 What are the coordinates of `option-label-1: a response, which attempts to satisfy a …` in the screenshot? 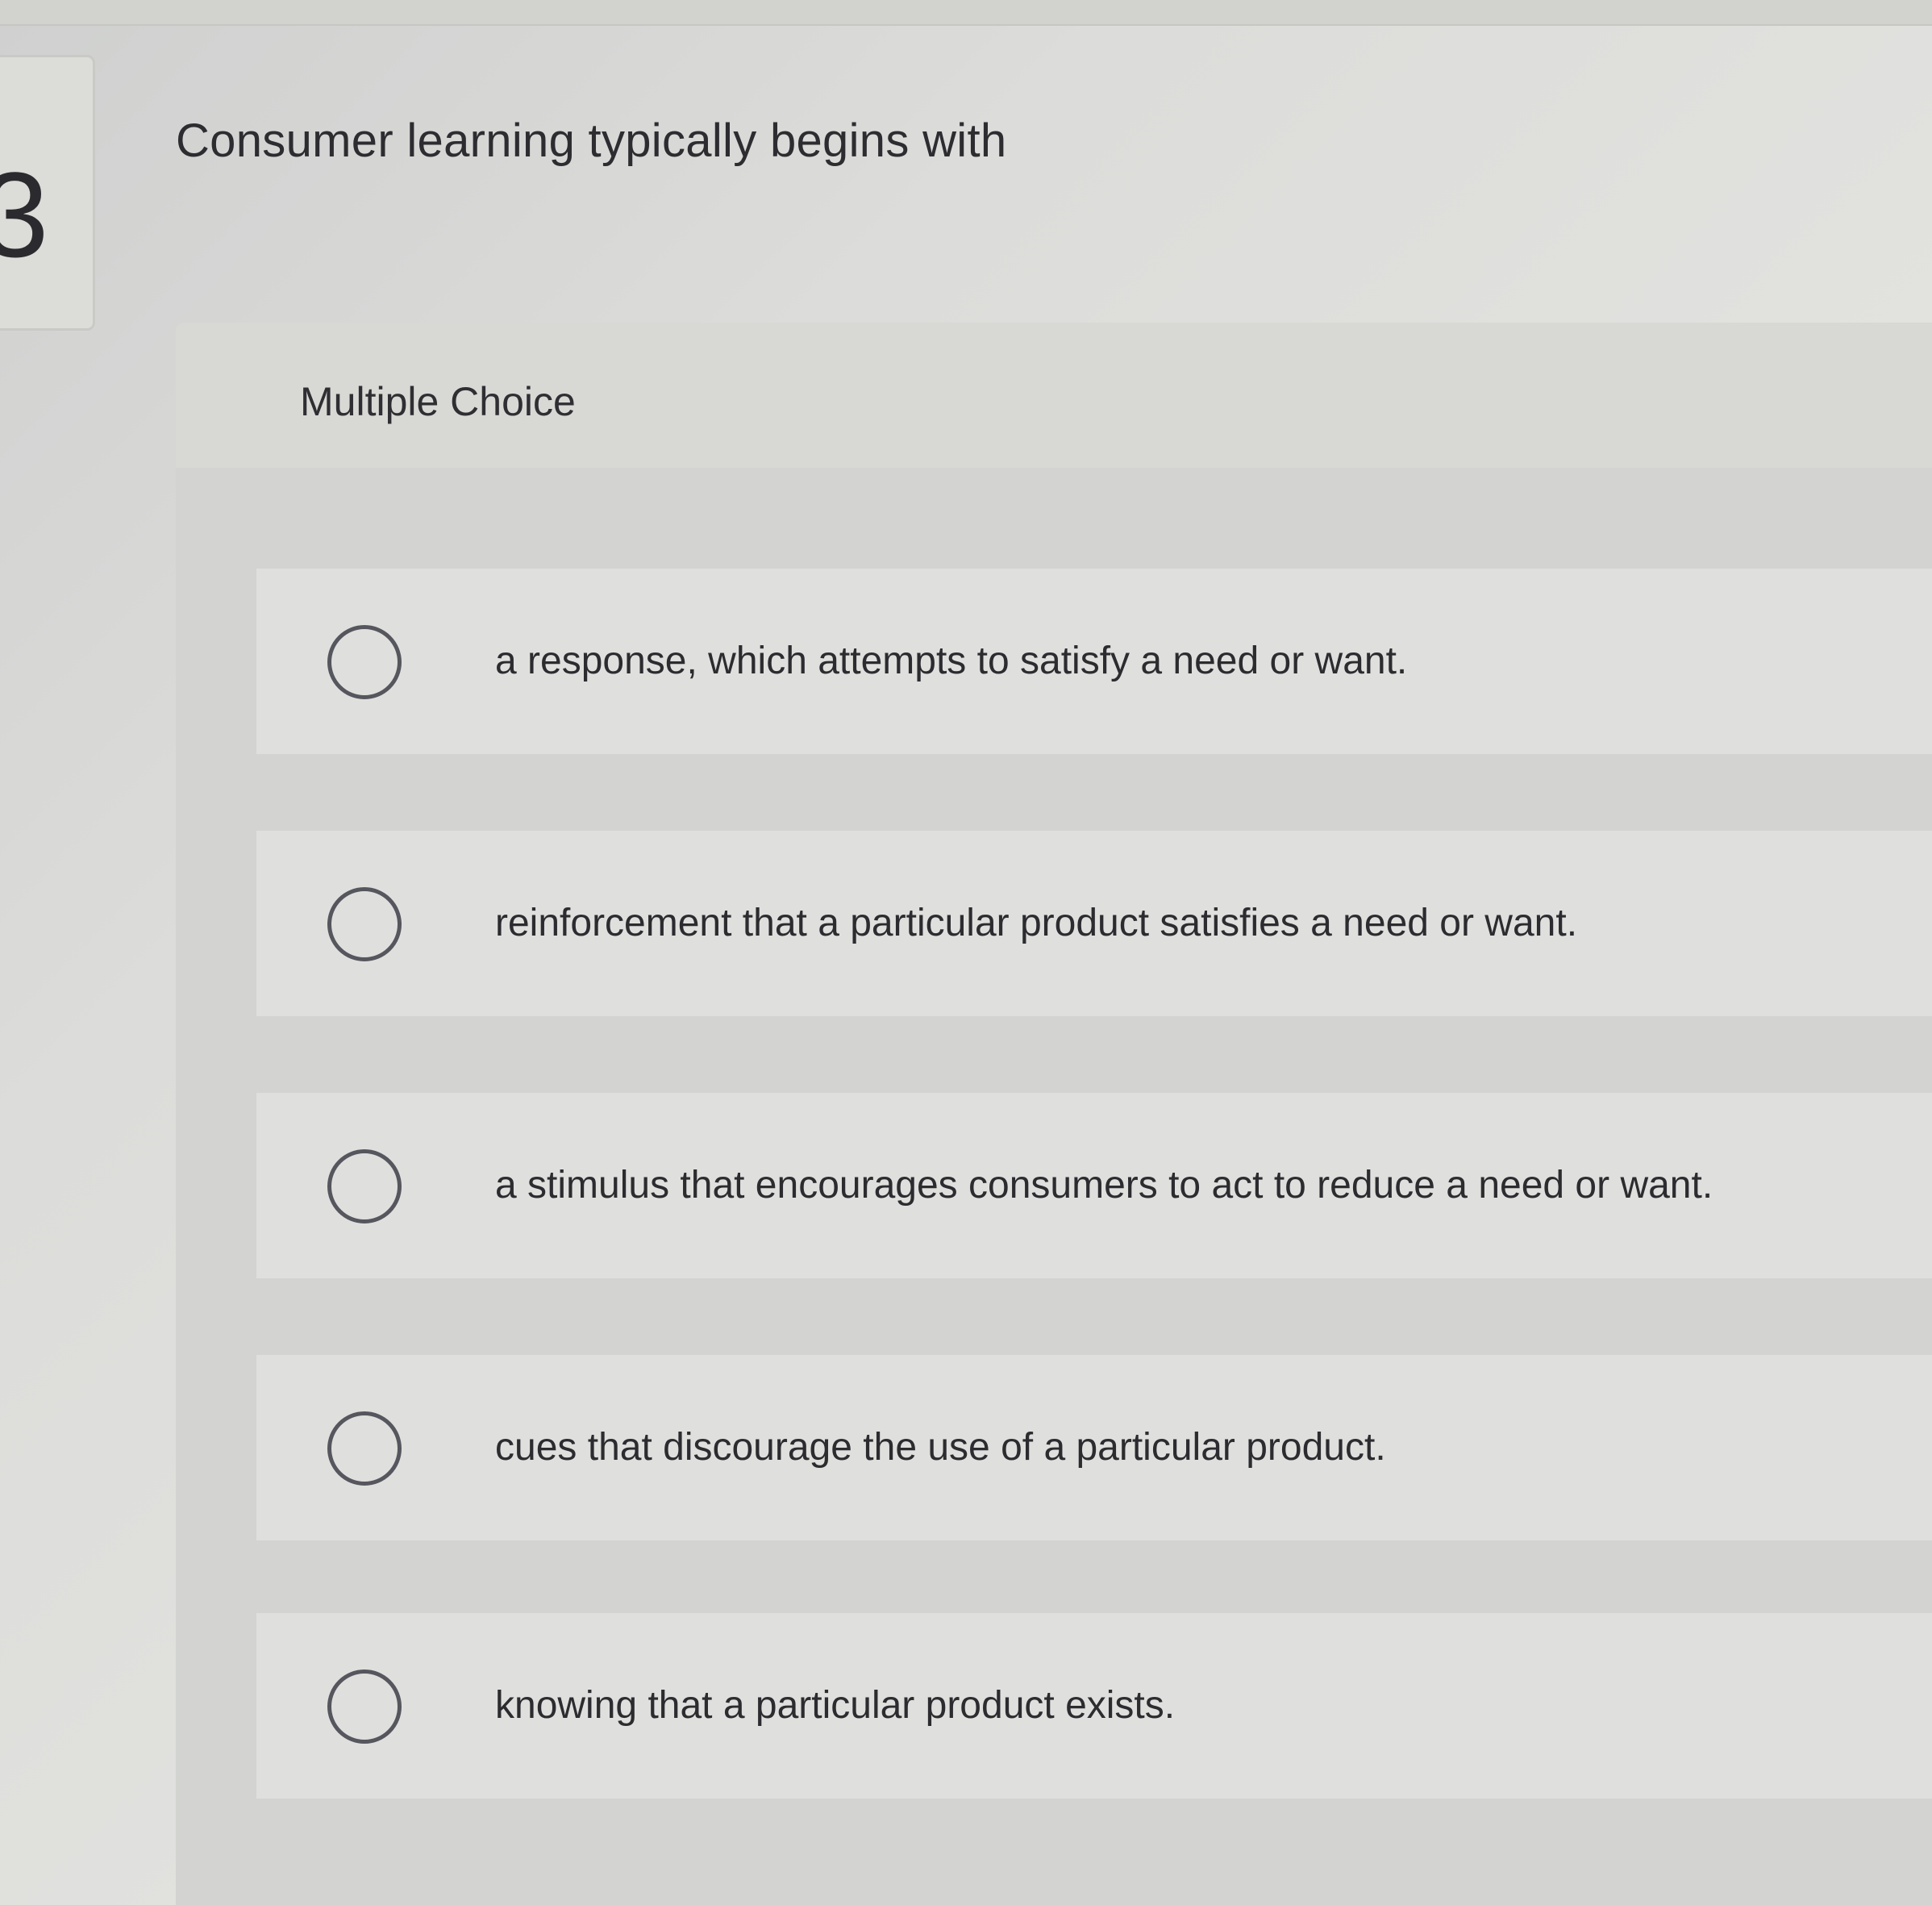 It's located at (952, 661).